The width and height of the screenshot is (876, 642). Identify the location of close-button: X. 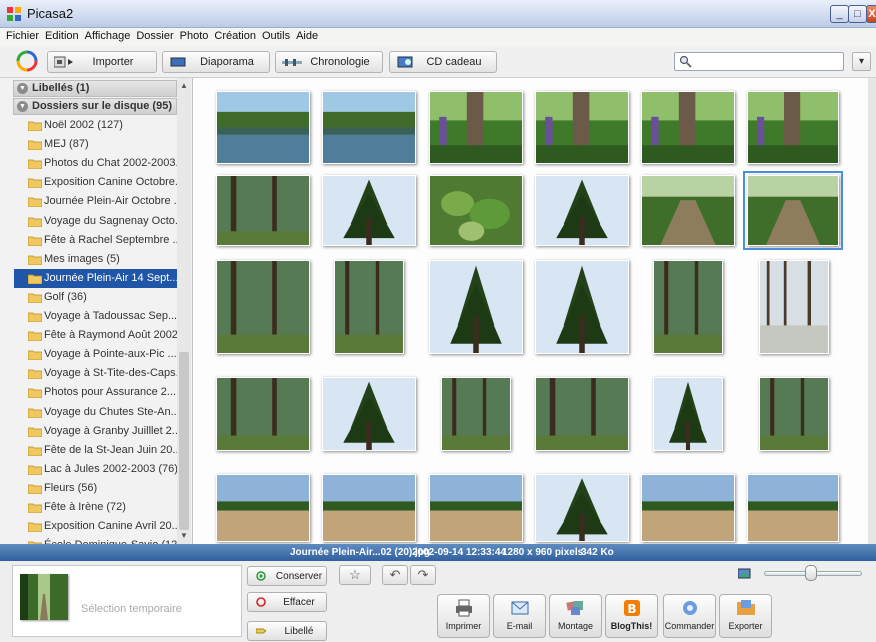
(871, 14).